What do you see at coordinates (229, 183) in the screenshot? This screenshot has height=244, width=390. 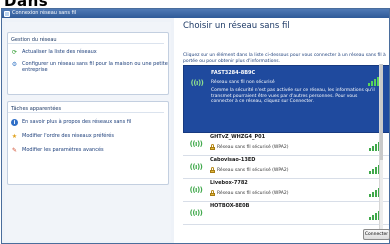 I see `network-ssid: Livebox-7782` at bounding box center [229, 183].